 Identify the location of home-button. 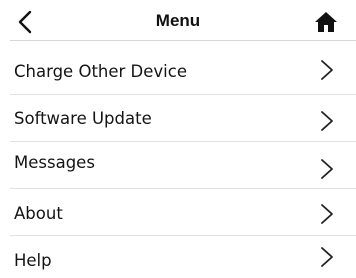
(326, 22).